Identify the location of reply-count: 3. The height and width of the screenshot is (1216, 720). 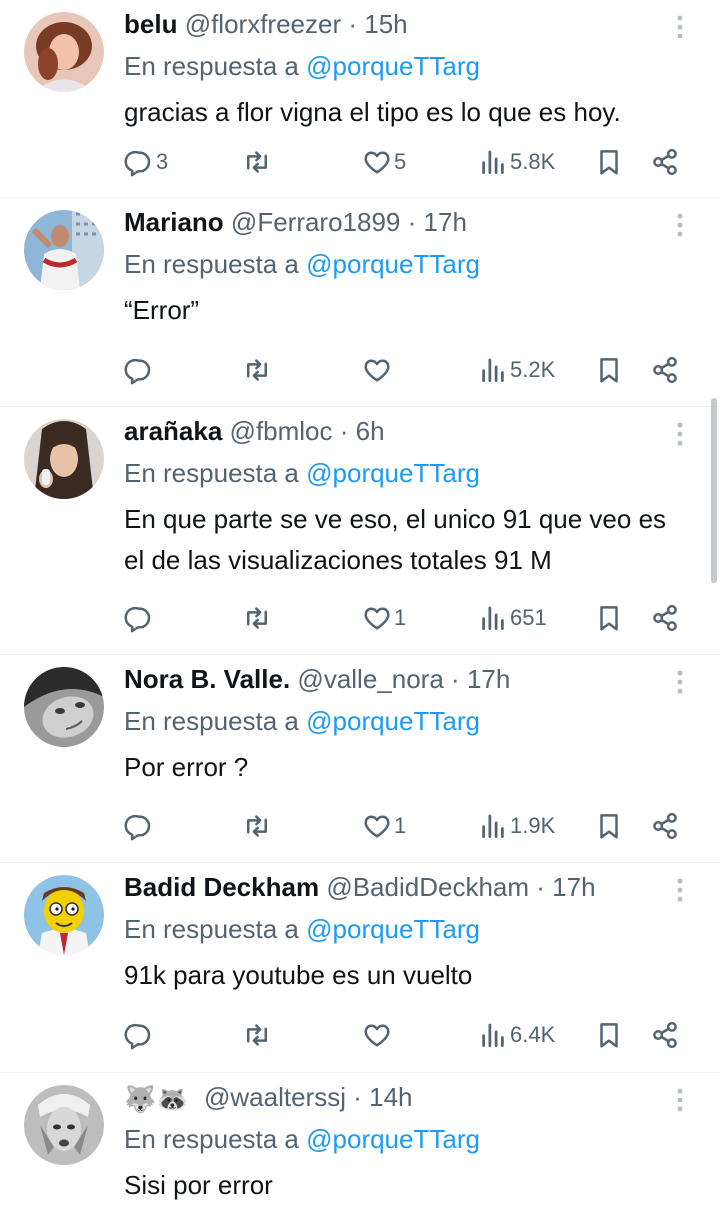
(162, 161).